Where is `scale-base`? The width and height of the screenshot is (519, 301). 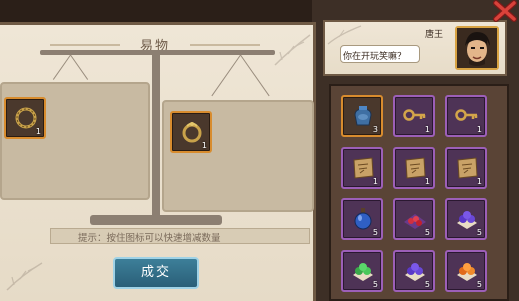
scale-base is located at coordinates (156, 220).